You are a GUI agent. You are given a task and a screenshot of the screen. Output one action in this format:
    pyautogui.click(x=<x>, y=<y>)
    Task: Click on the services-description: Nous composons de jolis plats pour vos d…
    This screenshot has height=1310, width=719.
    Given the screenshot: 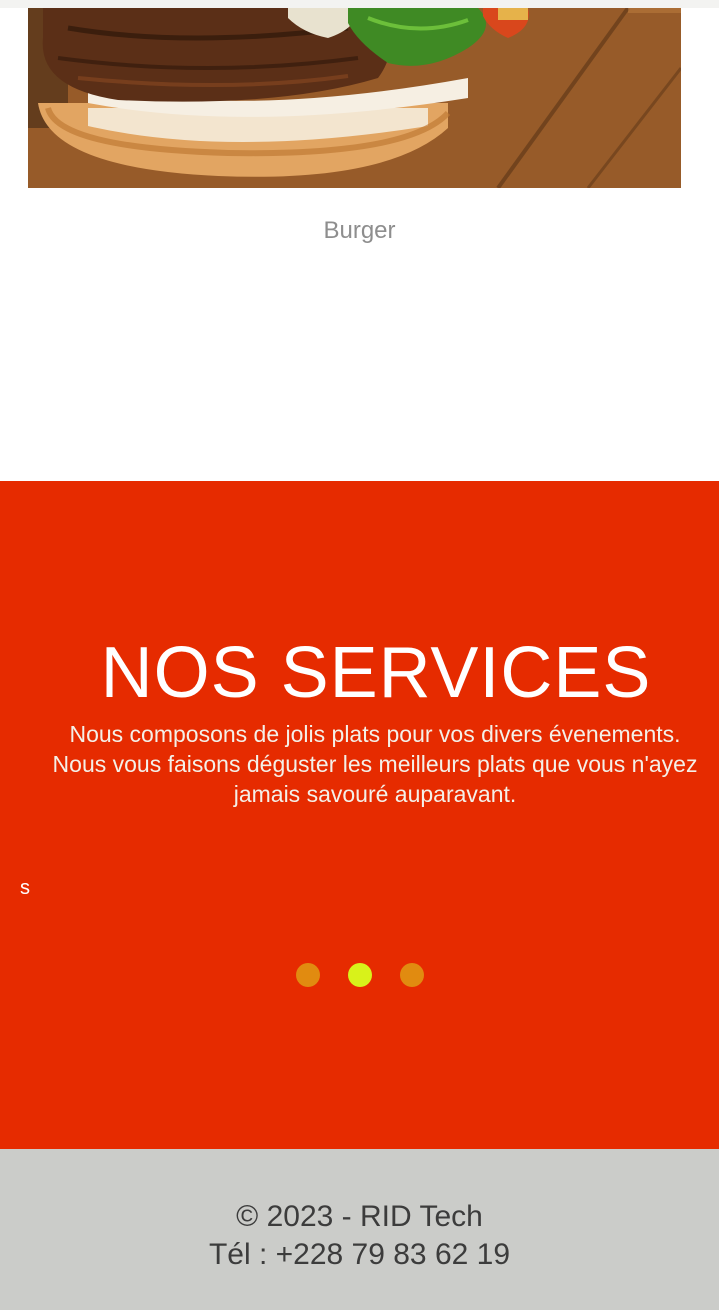 What is the action you would take?
    pyautogui.click(x=375, y=764)
    